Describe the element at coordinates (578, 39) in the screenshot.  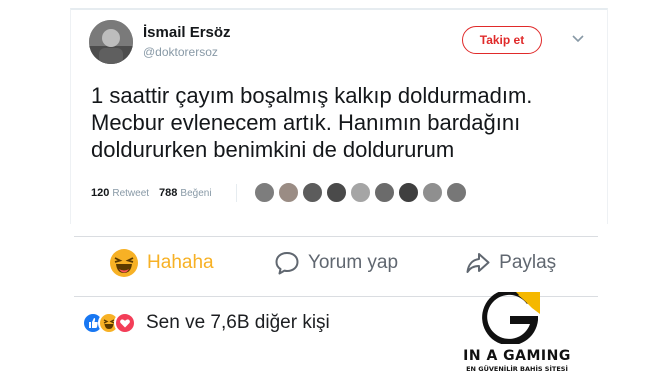
I see `chevron-down-icon` at that location.